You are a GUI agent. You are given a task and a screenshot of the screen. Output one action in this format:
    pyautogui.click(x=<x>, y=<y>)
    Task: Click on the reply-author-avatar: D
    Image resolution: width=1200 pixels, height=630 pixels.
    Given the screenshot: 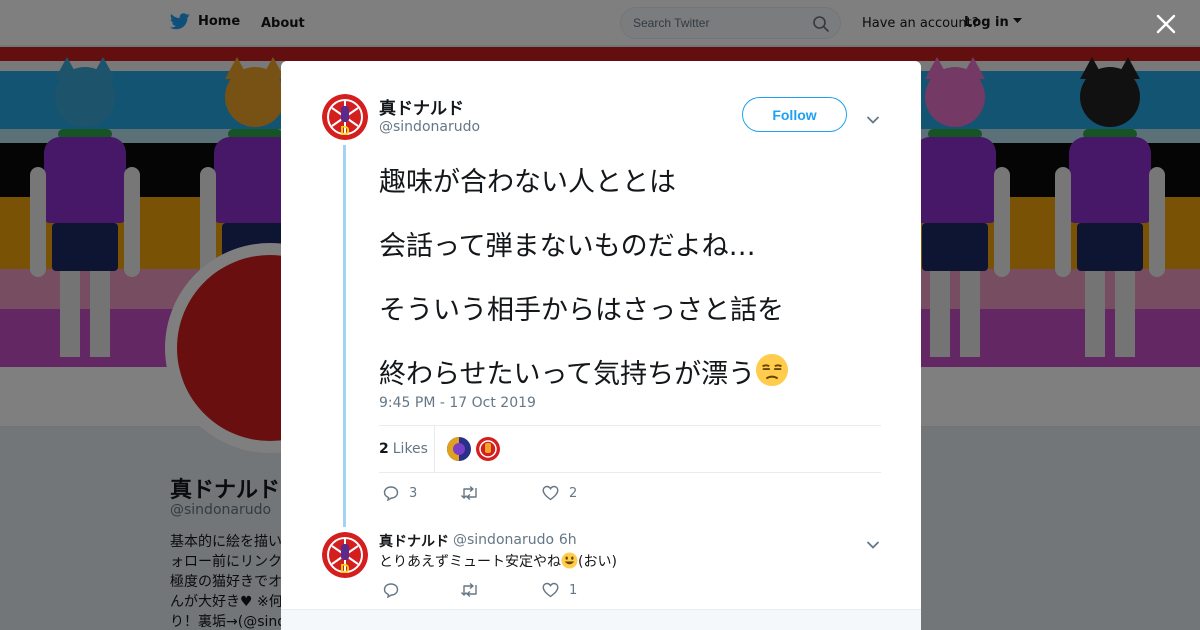 What is the action you would take?
    pyautogui.click(x=345, y=555)
    